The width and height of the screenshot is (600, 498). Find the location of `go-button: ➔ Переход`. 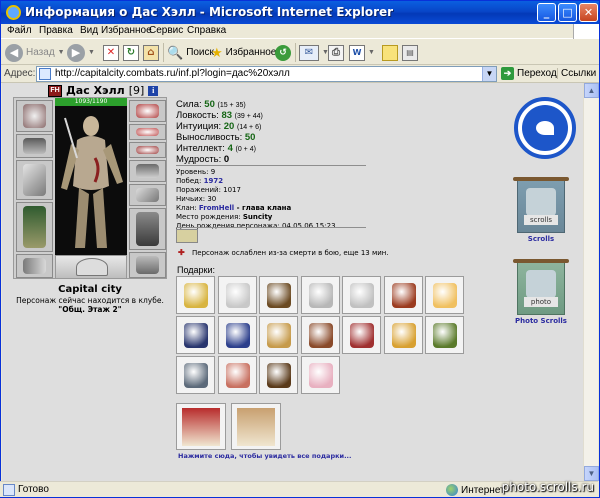

go-button: ➔ Переход is located at coordinates (529, 73).